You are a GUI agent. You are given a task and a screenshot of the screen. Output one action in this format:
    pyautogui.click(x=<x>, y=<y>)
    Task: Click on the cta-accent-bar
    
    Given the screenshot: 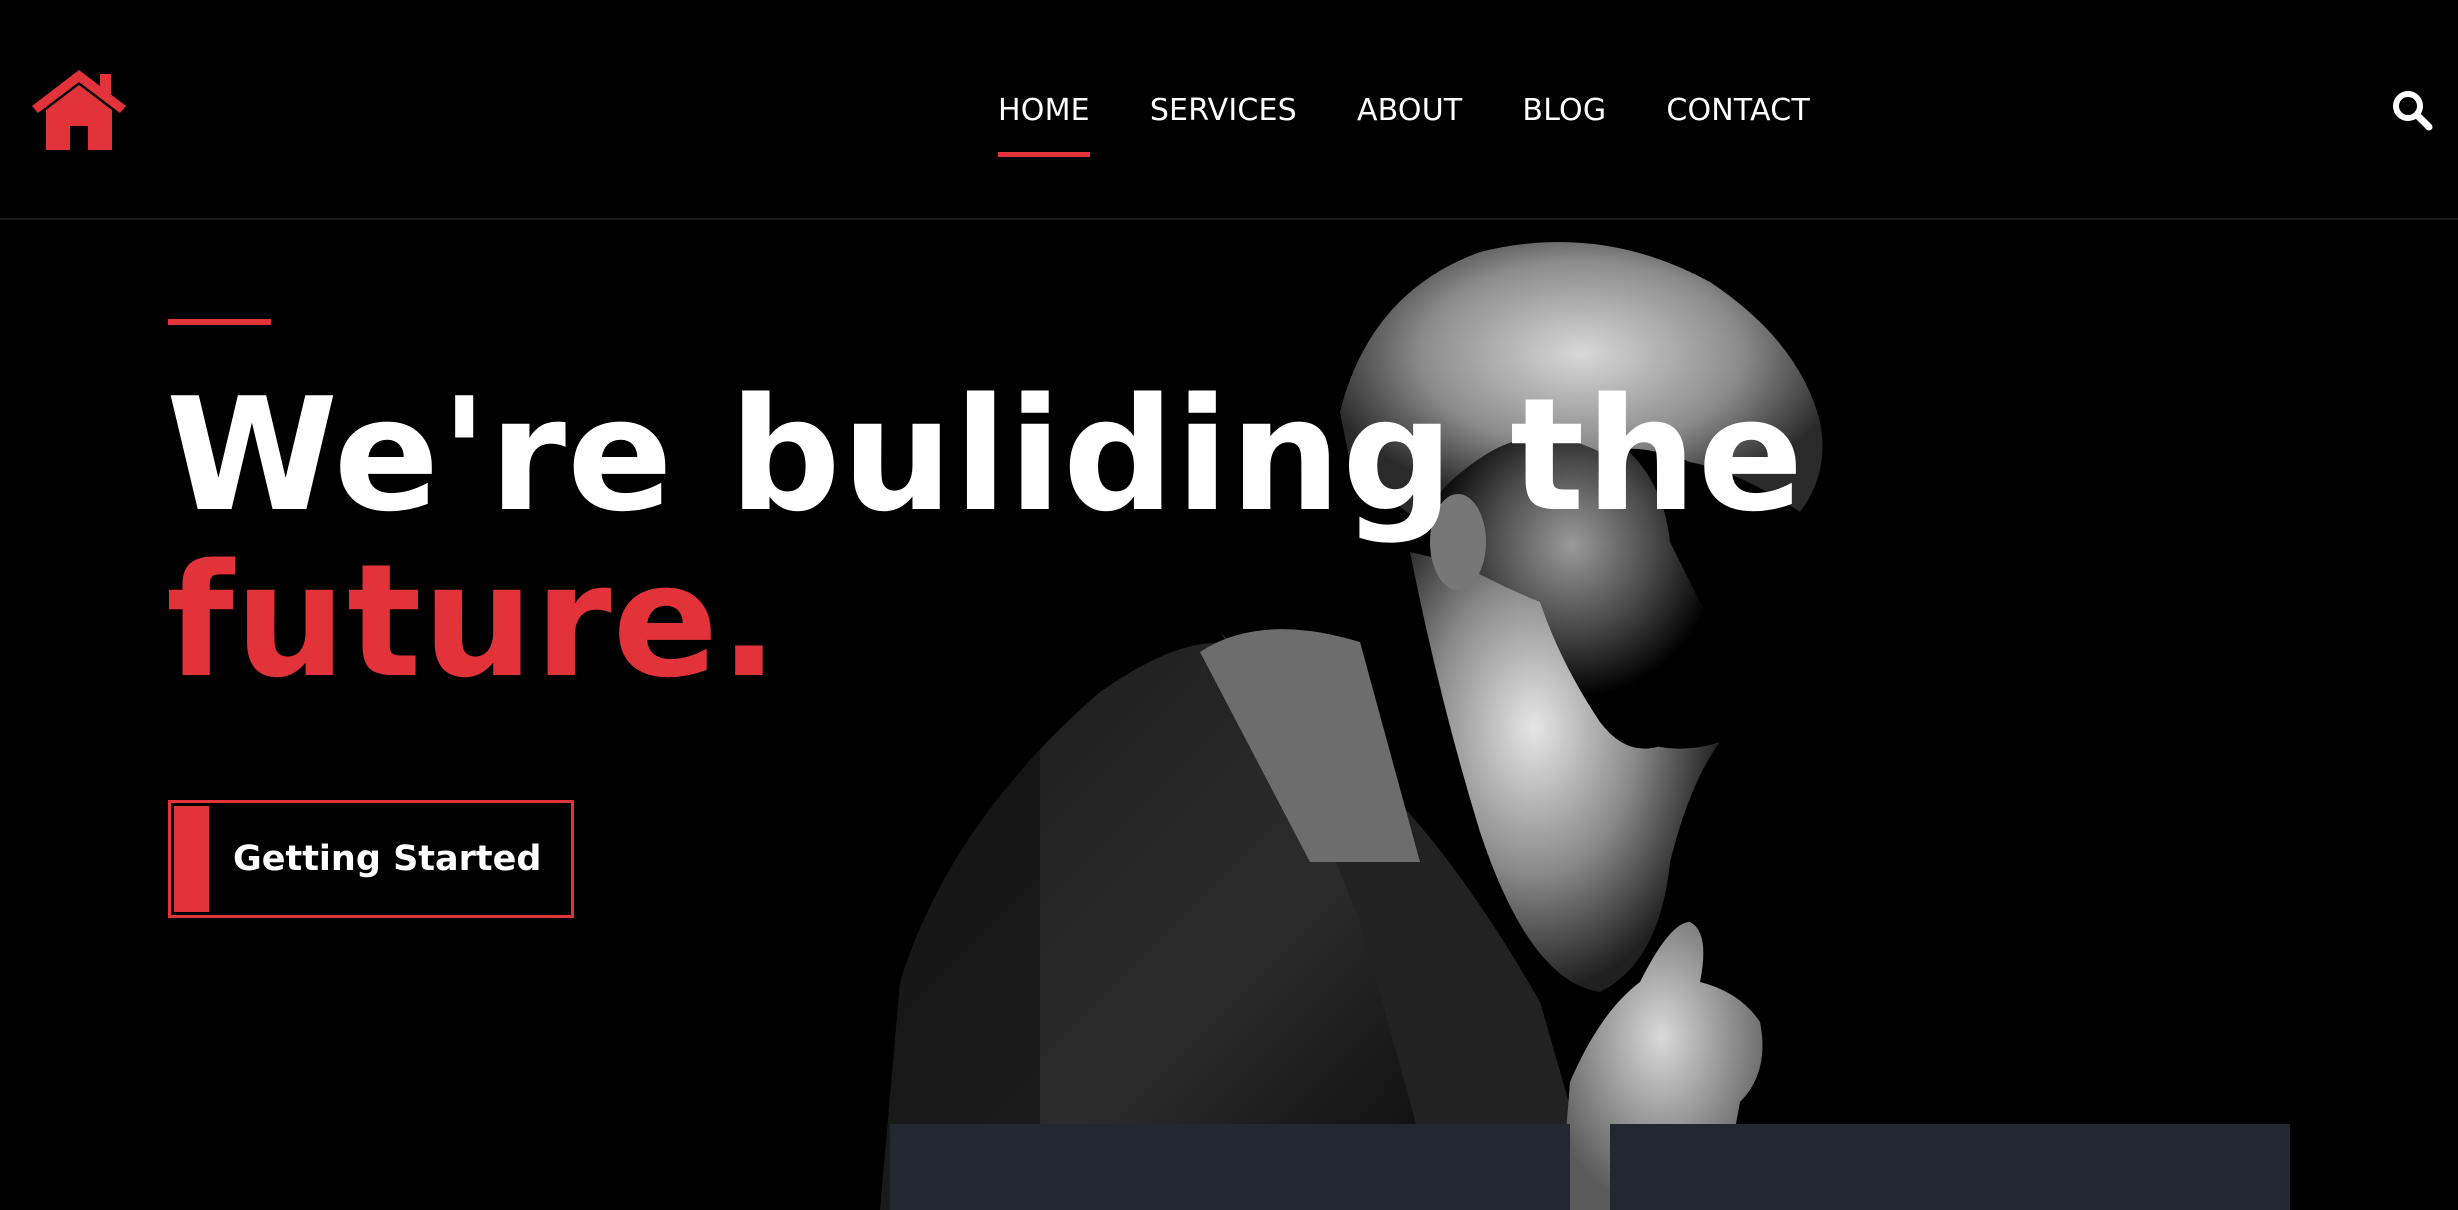 What is the action you would take?
    pyautogui.click(x=191, y=859)
    